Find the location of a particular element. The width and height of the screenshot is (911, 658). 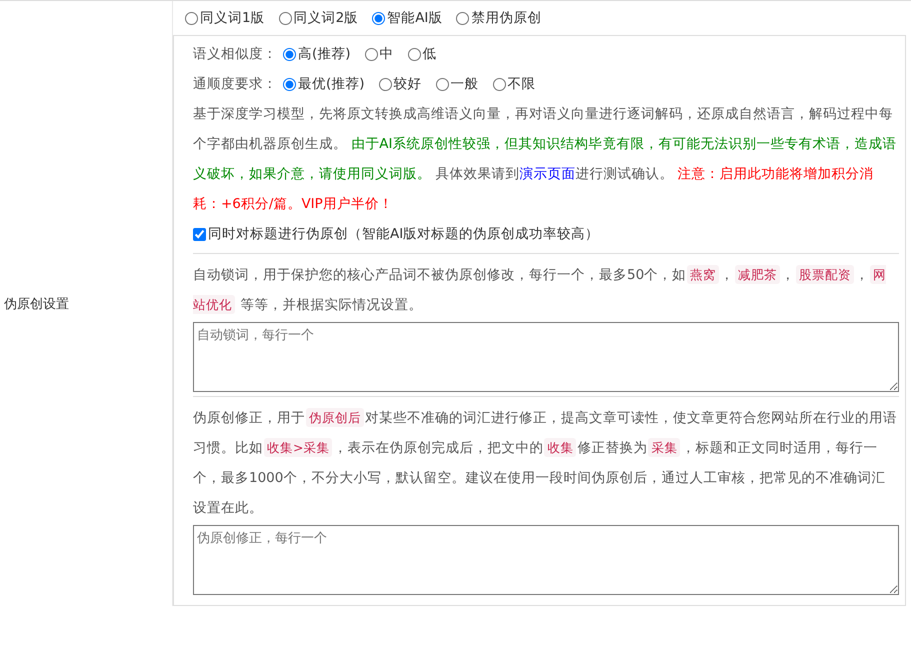

option-label: 低 is located at coordinates (429, 54).